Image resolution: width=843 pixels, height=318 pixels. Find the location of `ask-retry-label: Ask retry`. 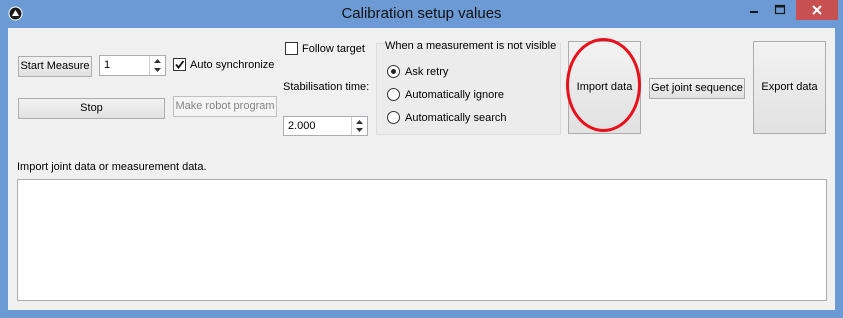

ask-retry-label: Ask retry is located at coordinates (426, 72).